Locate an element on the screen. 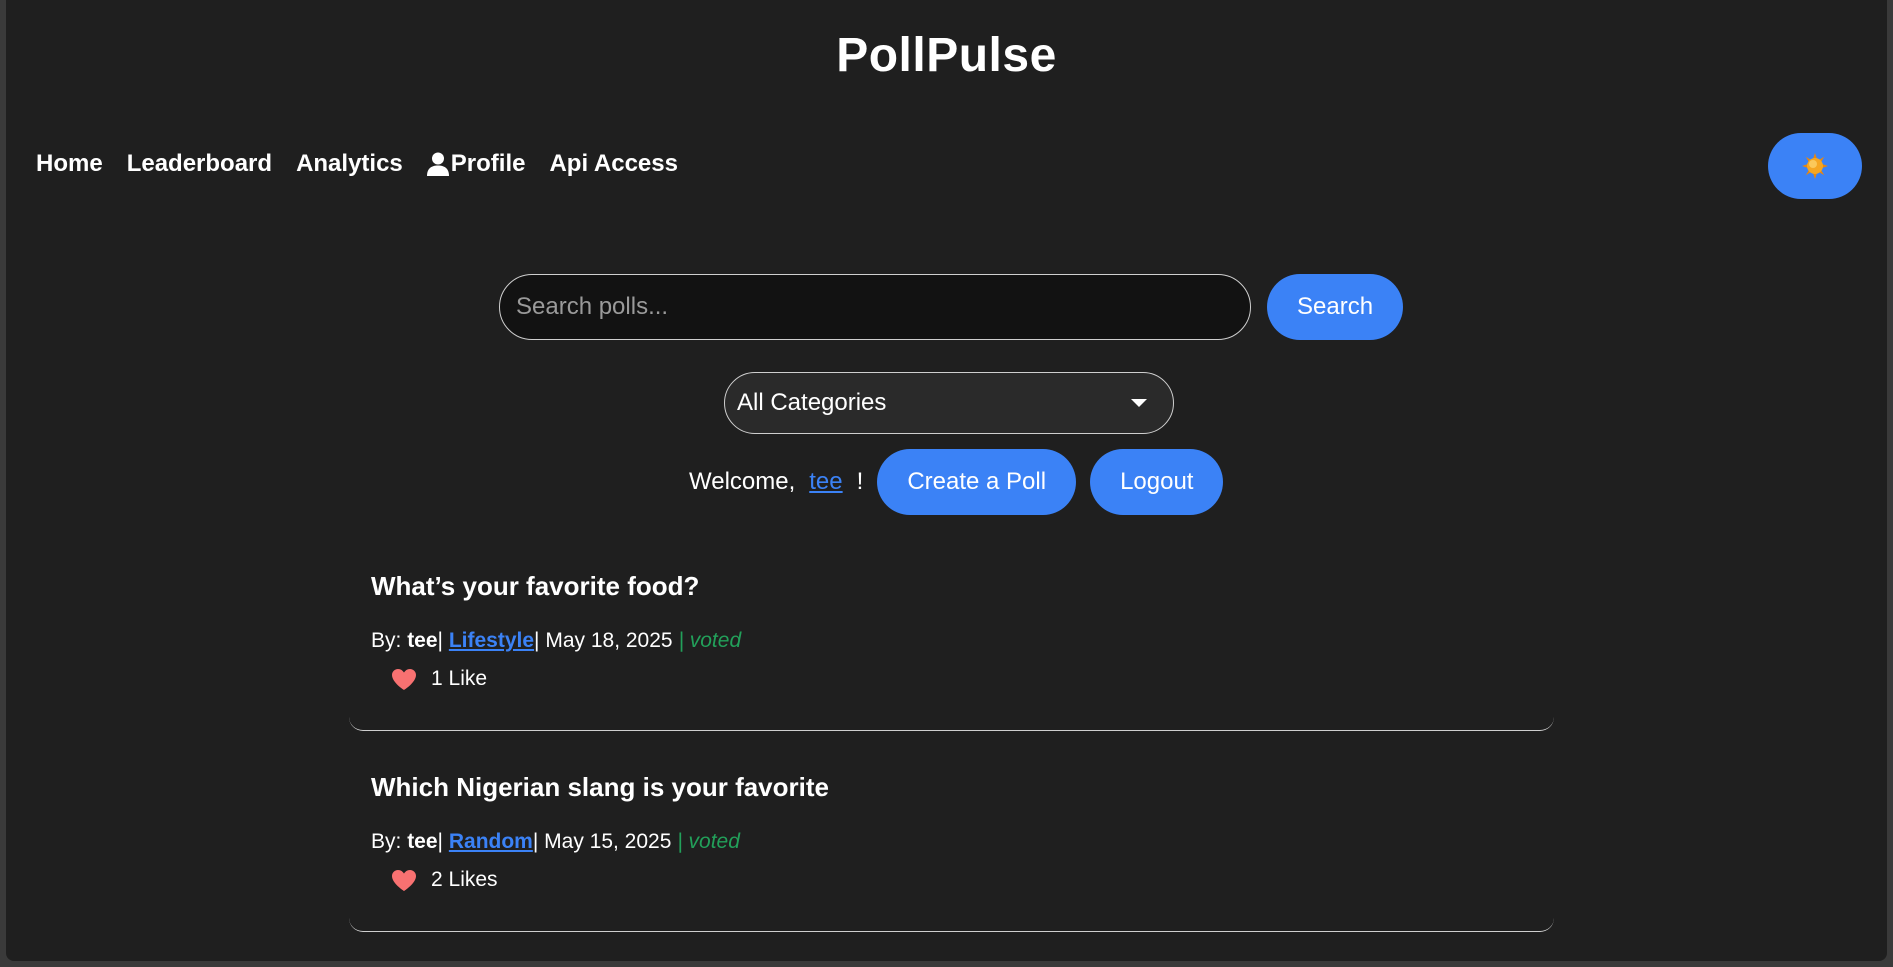 The image size is (1893, 967). poll-category-link: Lifestyle is located at coordinates (491, 640).